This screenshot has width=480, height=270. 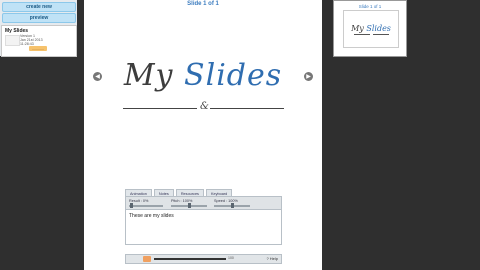 I want to click on thumbnail-title: My Slides, so click(x=371, y=28).